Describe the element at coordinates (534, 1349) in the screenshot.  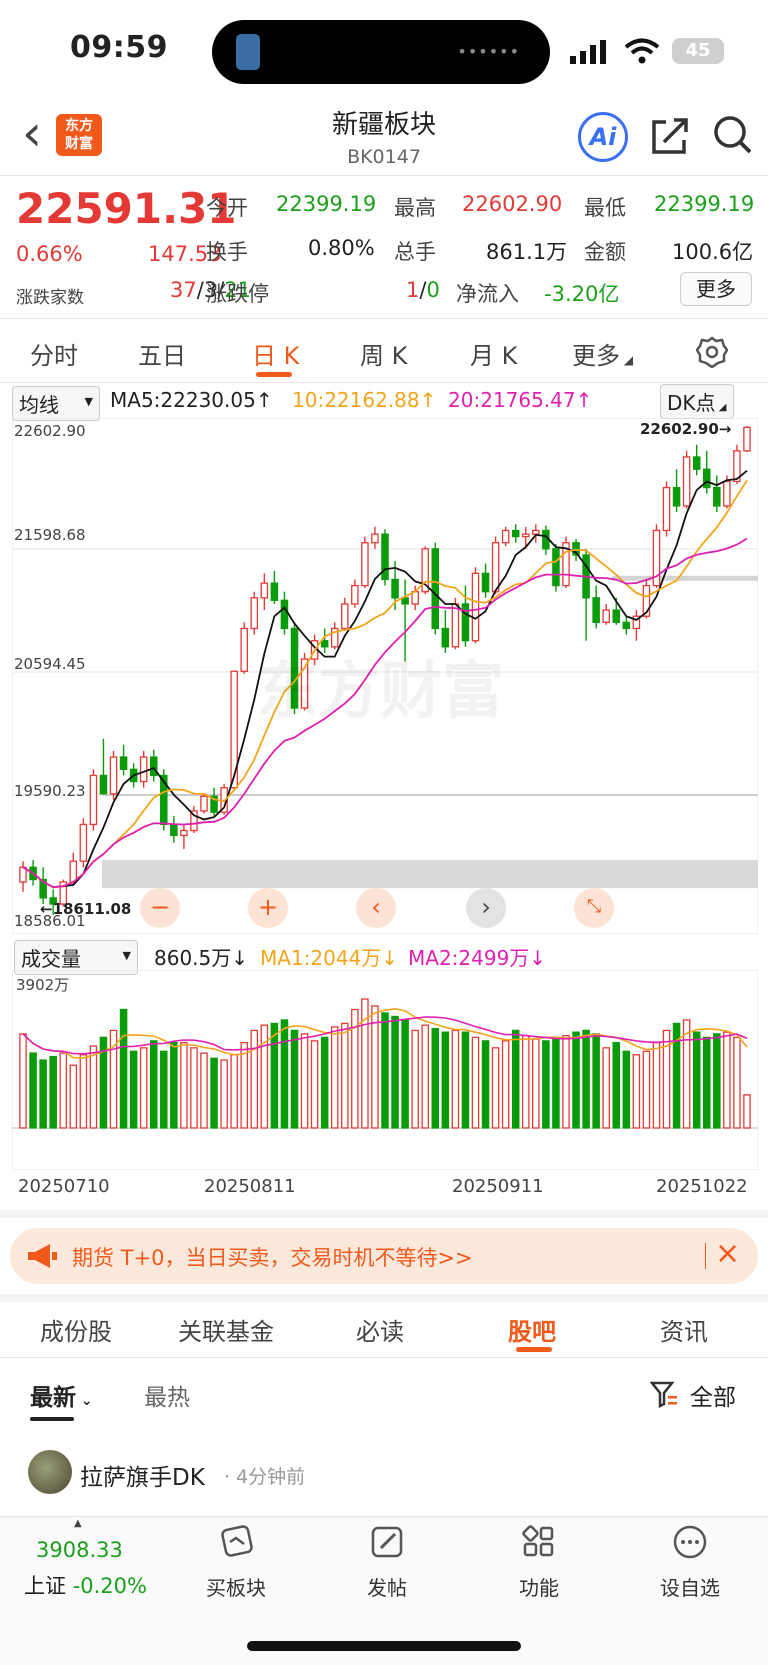
I see `tab-forum-indicator` at that location.